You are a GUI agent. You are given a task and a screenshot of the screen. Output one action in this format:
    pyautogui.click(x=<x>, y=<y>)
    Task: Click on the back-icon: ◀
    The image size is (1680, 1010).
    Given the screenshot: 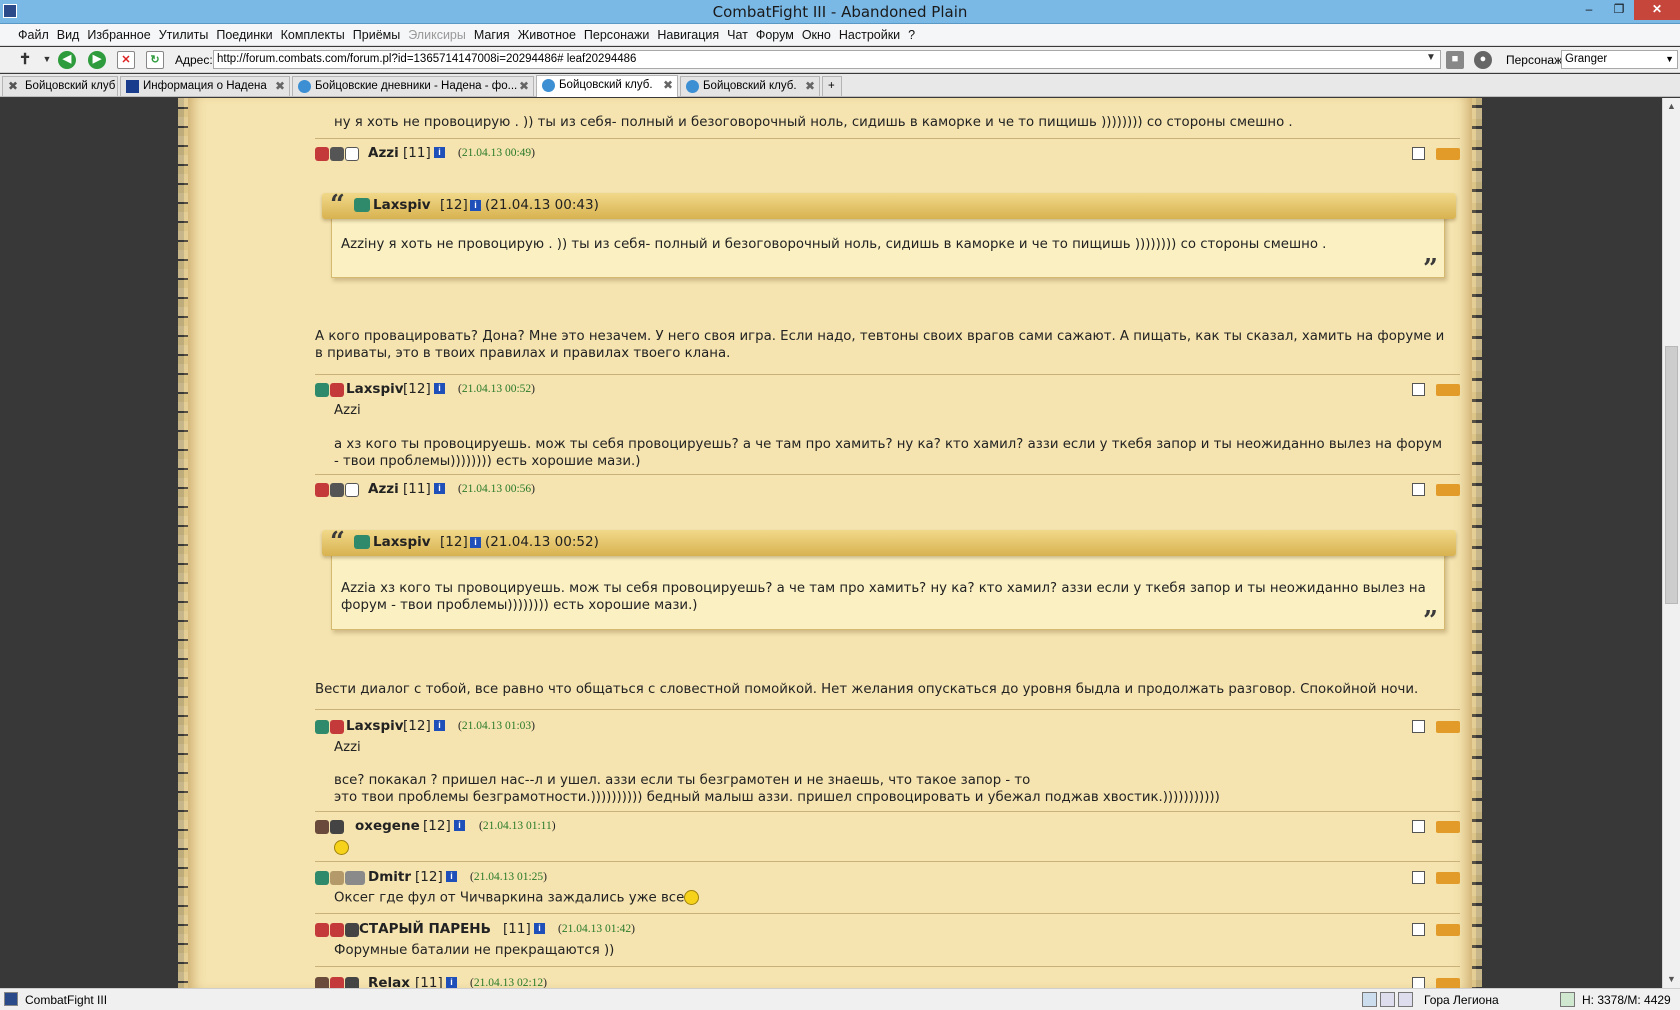 What is the action you would take?
    pyautogui.click(x=67, y=60)
    